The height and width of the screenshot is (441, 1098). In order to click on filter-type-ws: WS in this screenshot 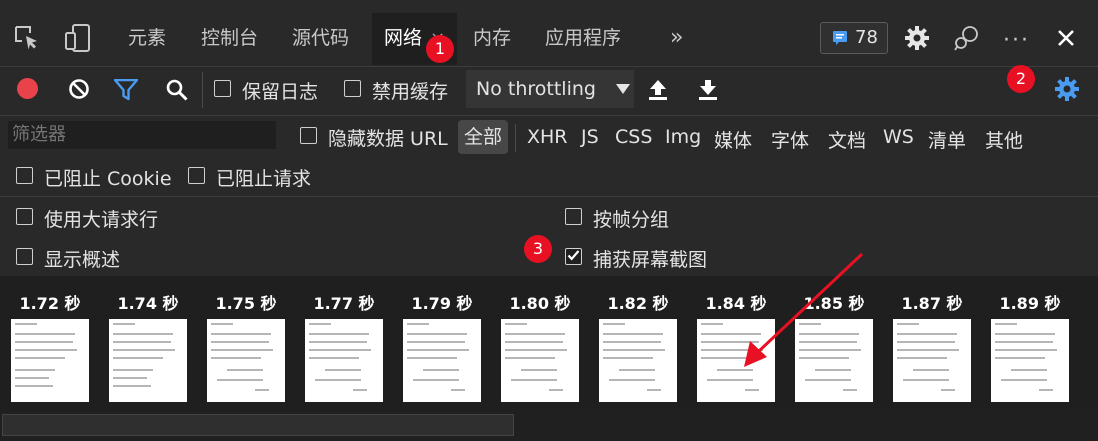, I will do `click(898, 137)`.